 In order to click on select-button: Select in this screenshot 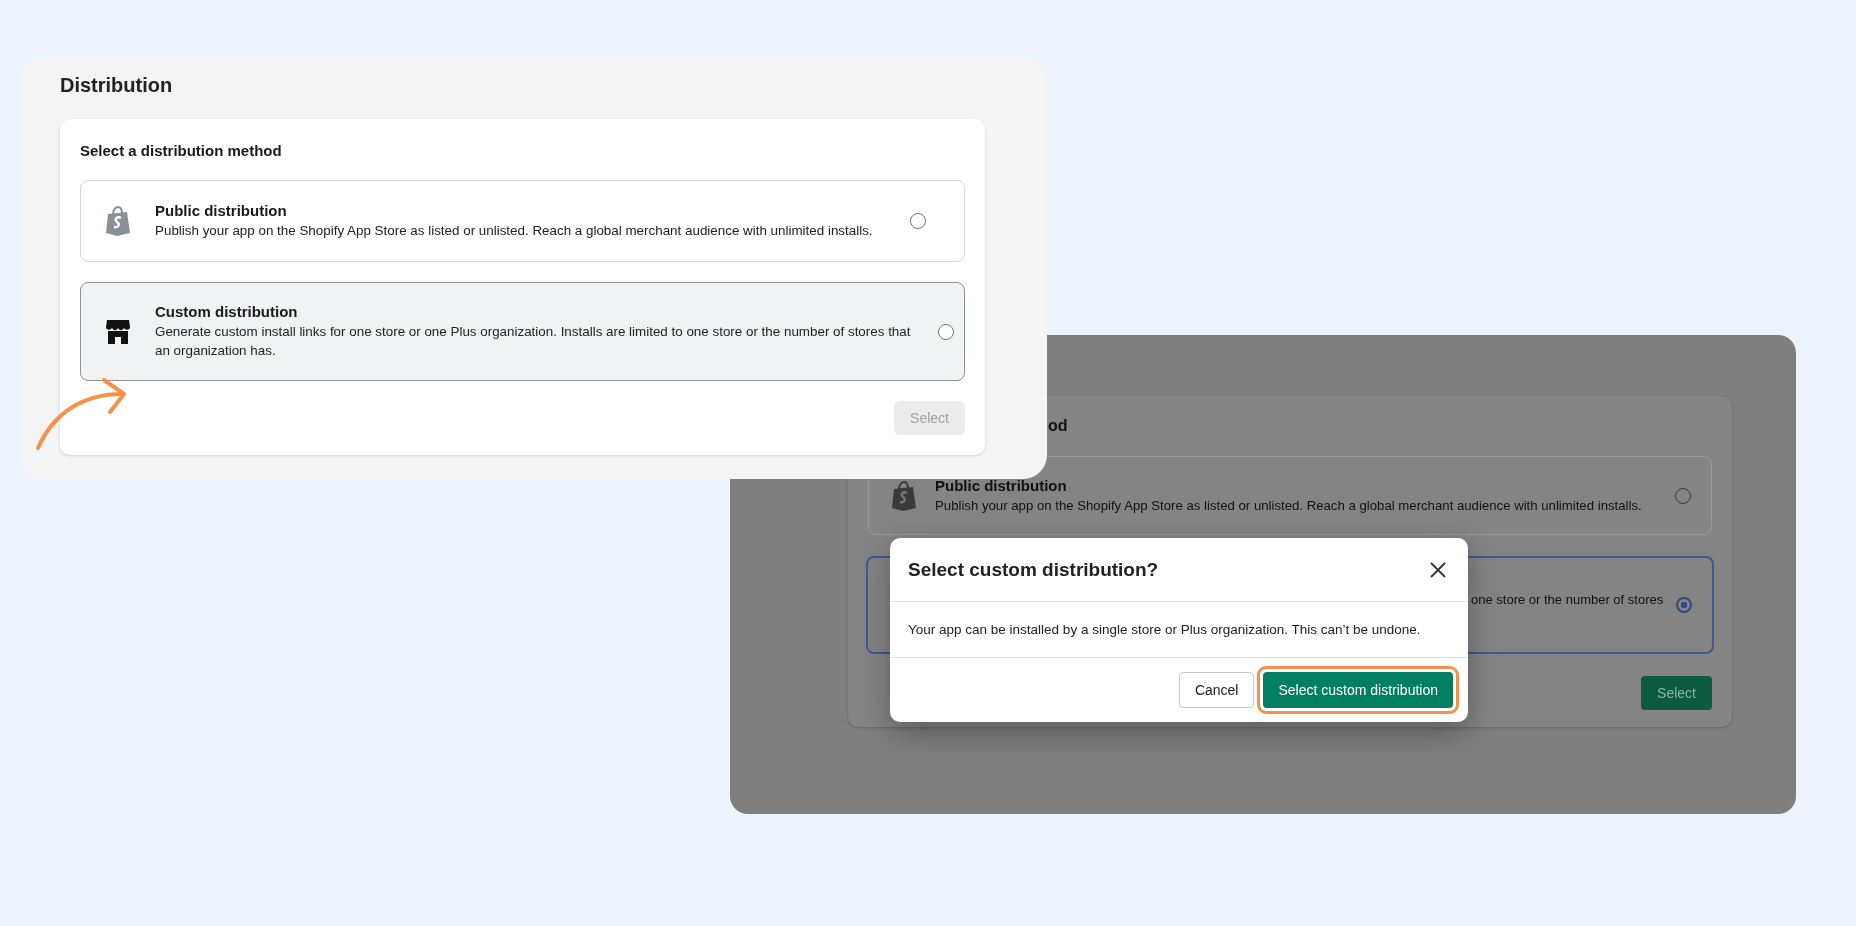, I will do `click(1676, 693)`.